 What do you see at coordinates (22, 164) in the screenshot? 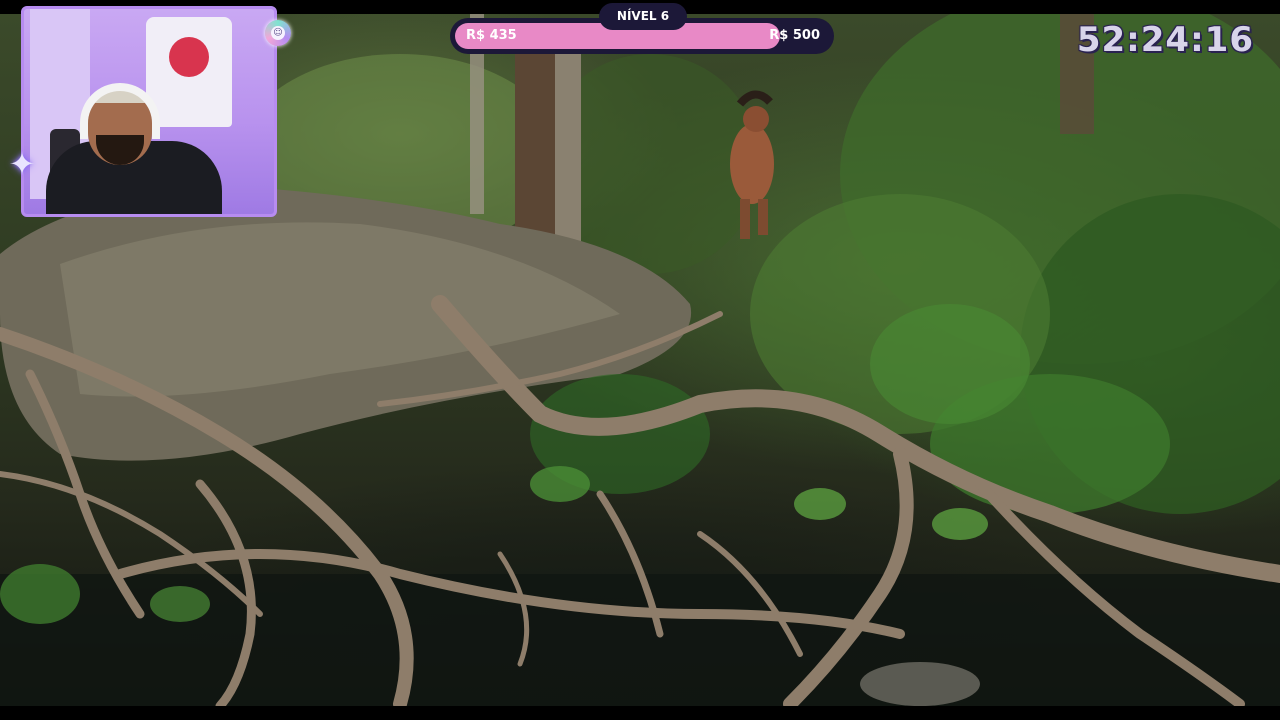
I see `sparkle-icon: ✦` at bounding box center [22, 164].